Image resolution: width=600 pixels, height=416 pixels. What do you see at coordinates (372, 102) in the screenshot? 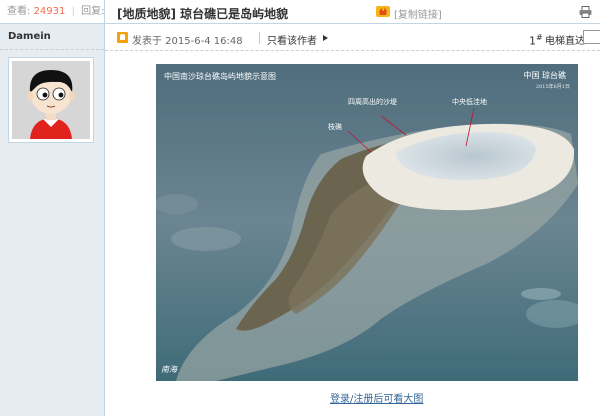
I see `label-sandbank: 四周高出的沙堤` at bounding box center [372, 102].